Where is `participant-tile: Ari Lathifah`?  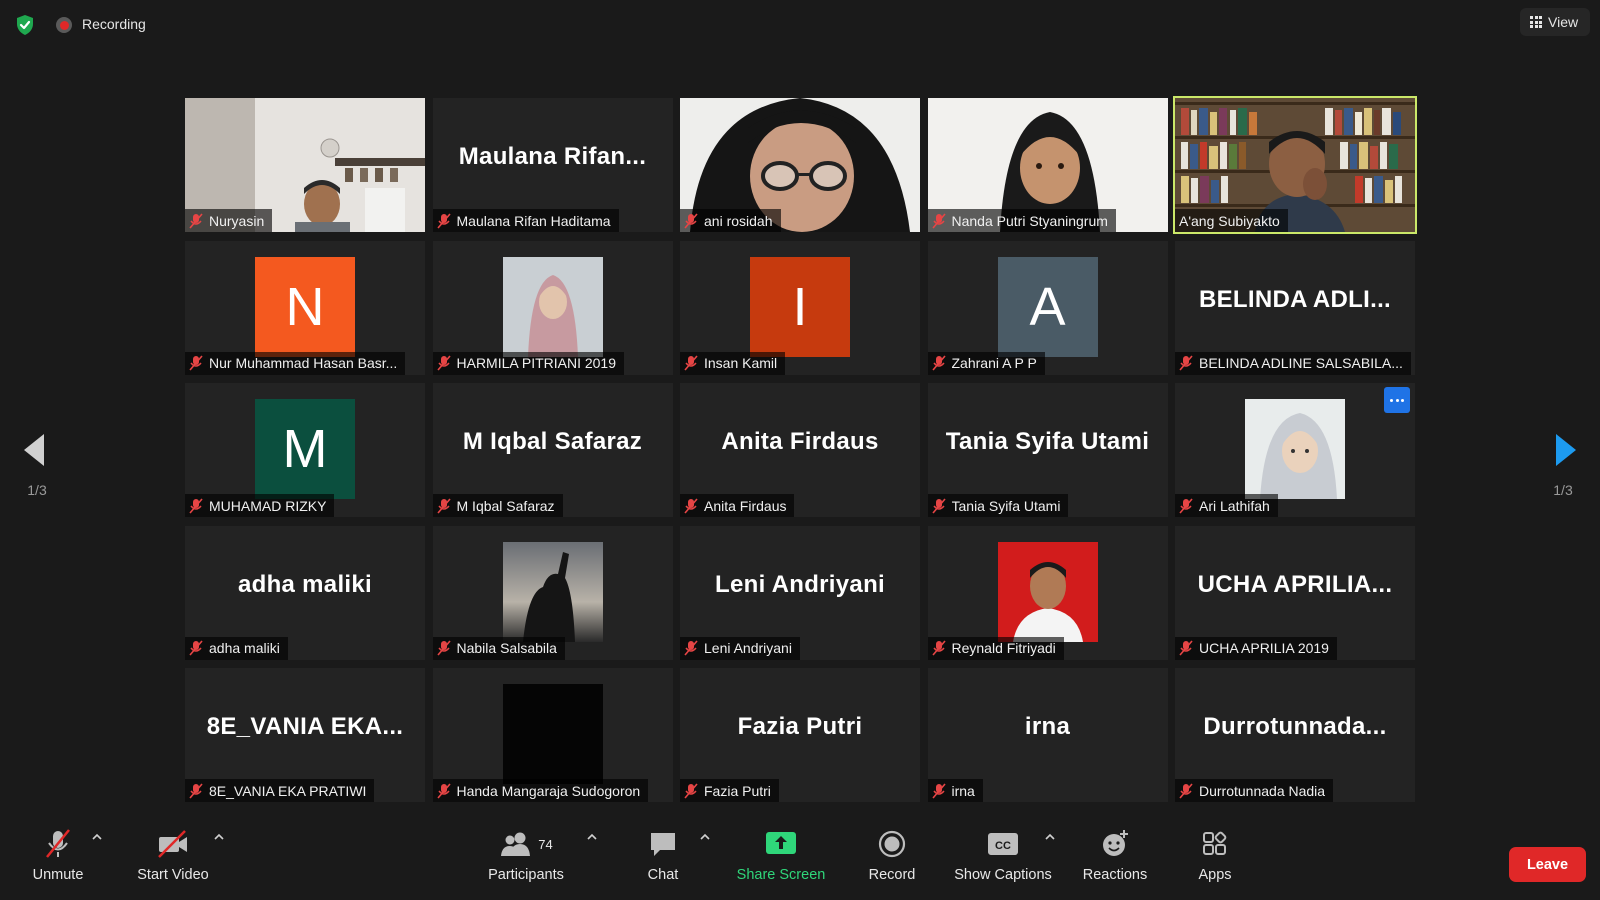
participant-tile: Ari Lathifah is located at coordinates (1295, 450).